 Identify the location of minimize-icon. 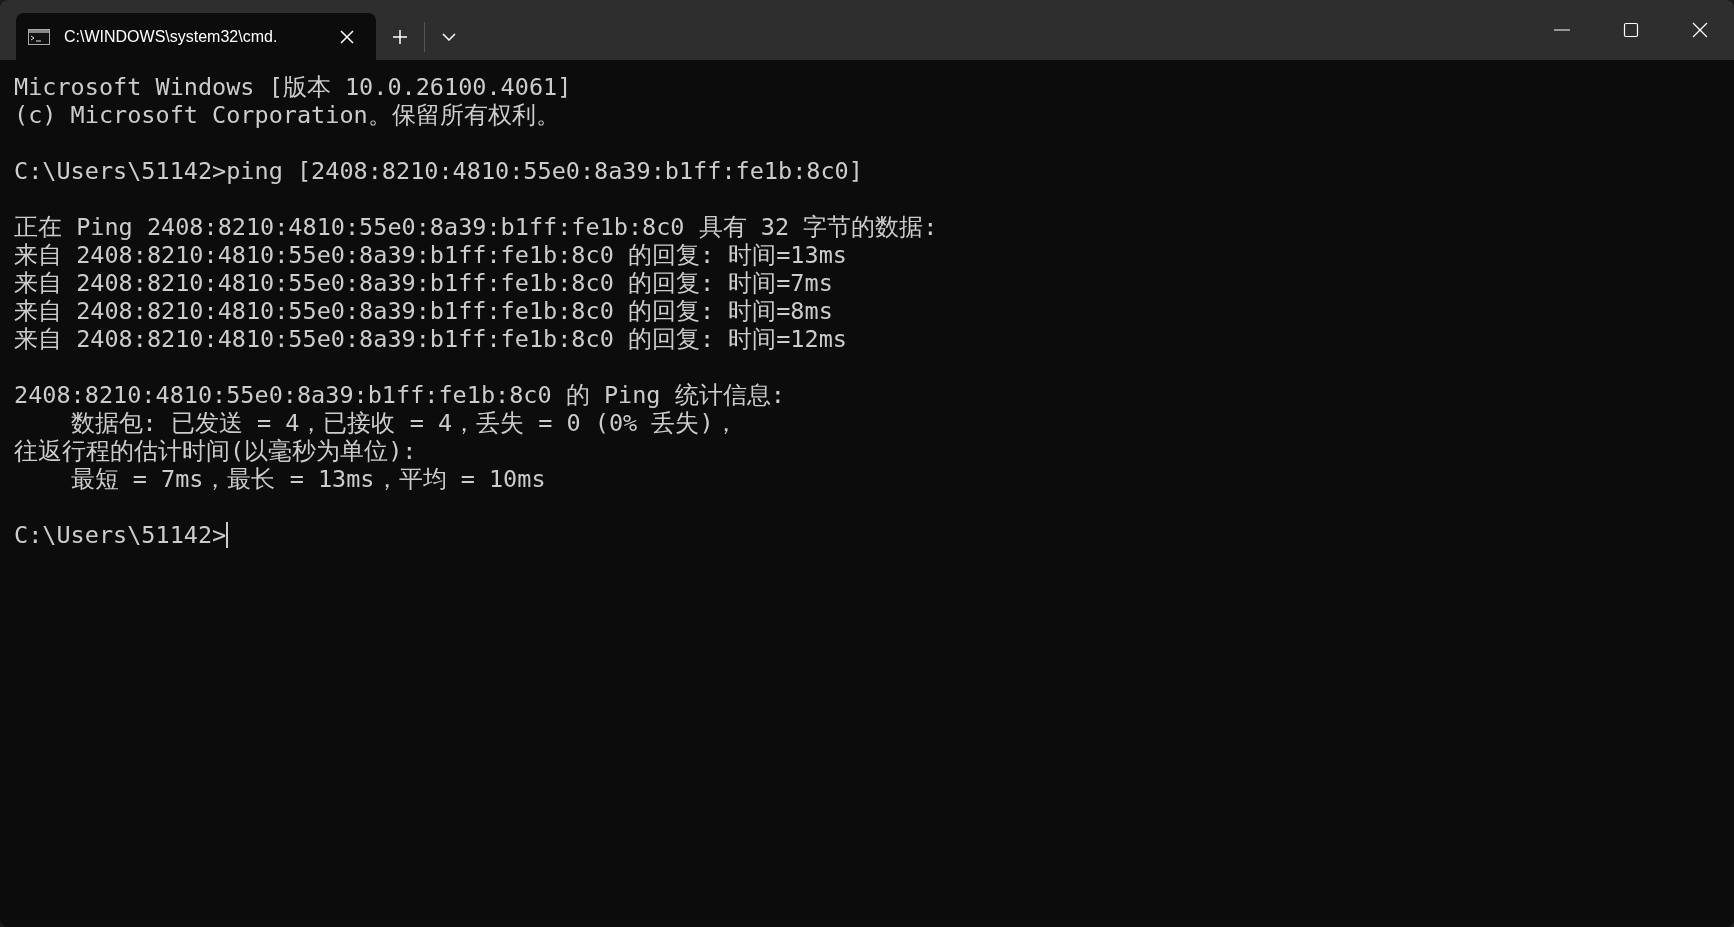
(1561, 30).